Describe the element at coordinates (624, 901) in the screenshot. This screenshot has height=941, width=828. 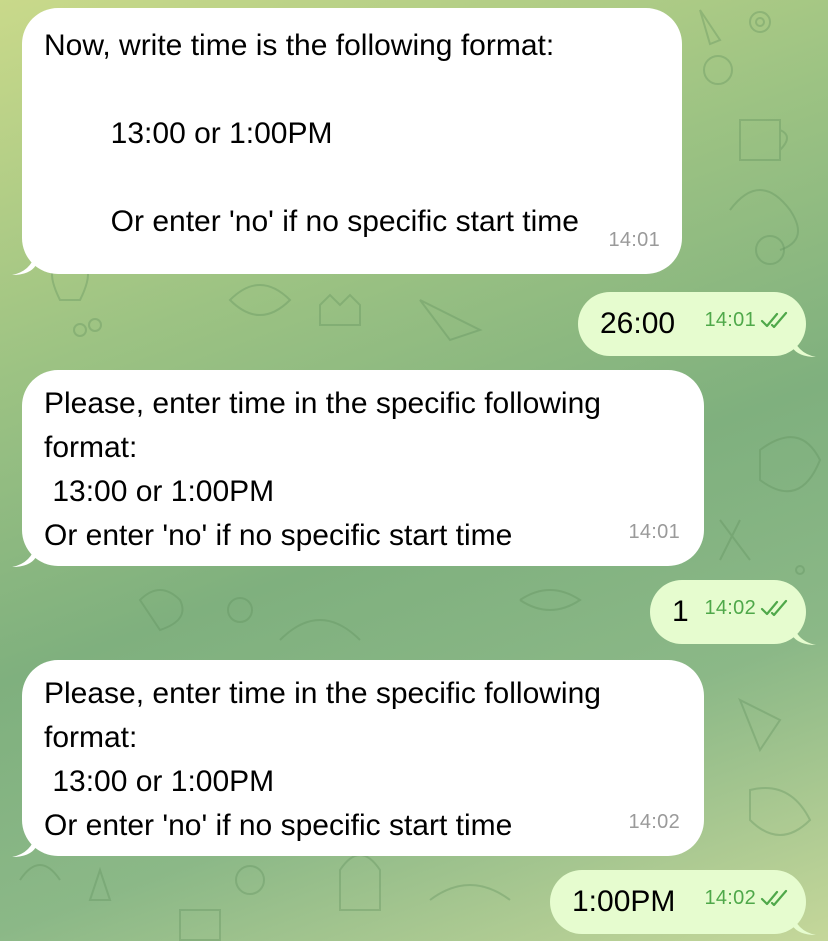
I see `message-text: 1:00PM` at that location.